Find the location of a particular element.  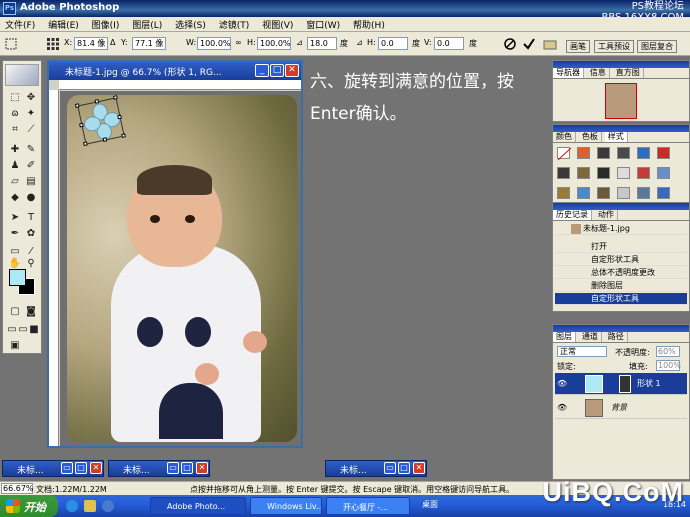

slice-tool-icon: ⟋ is located at coordinates (31, 130).